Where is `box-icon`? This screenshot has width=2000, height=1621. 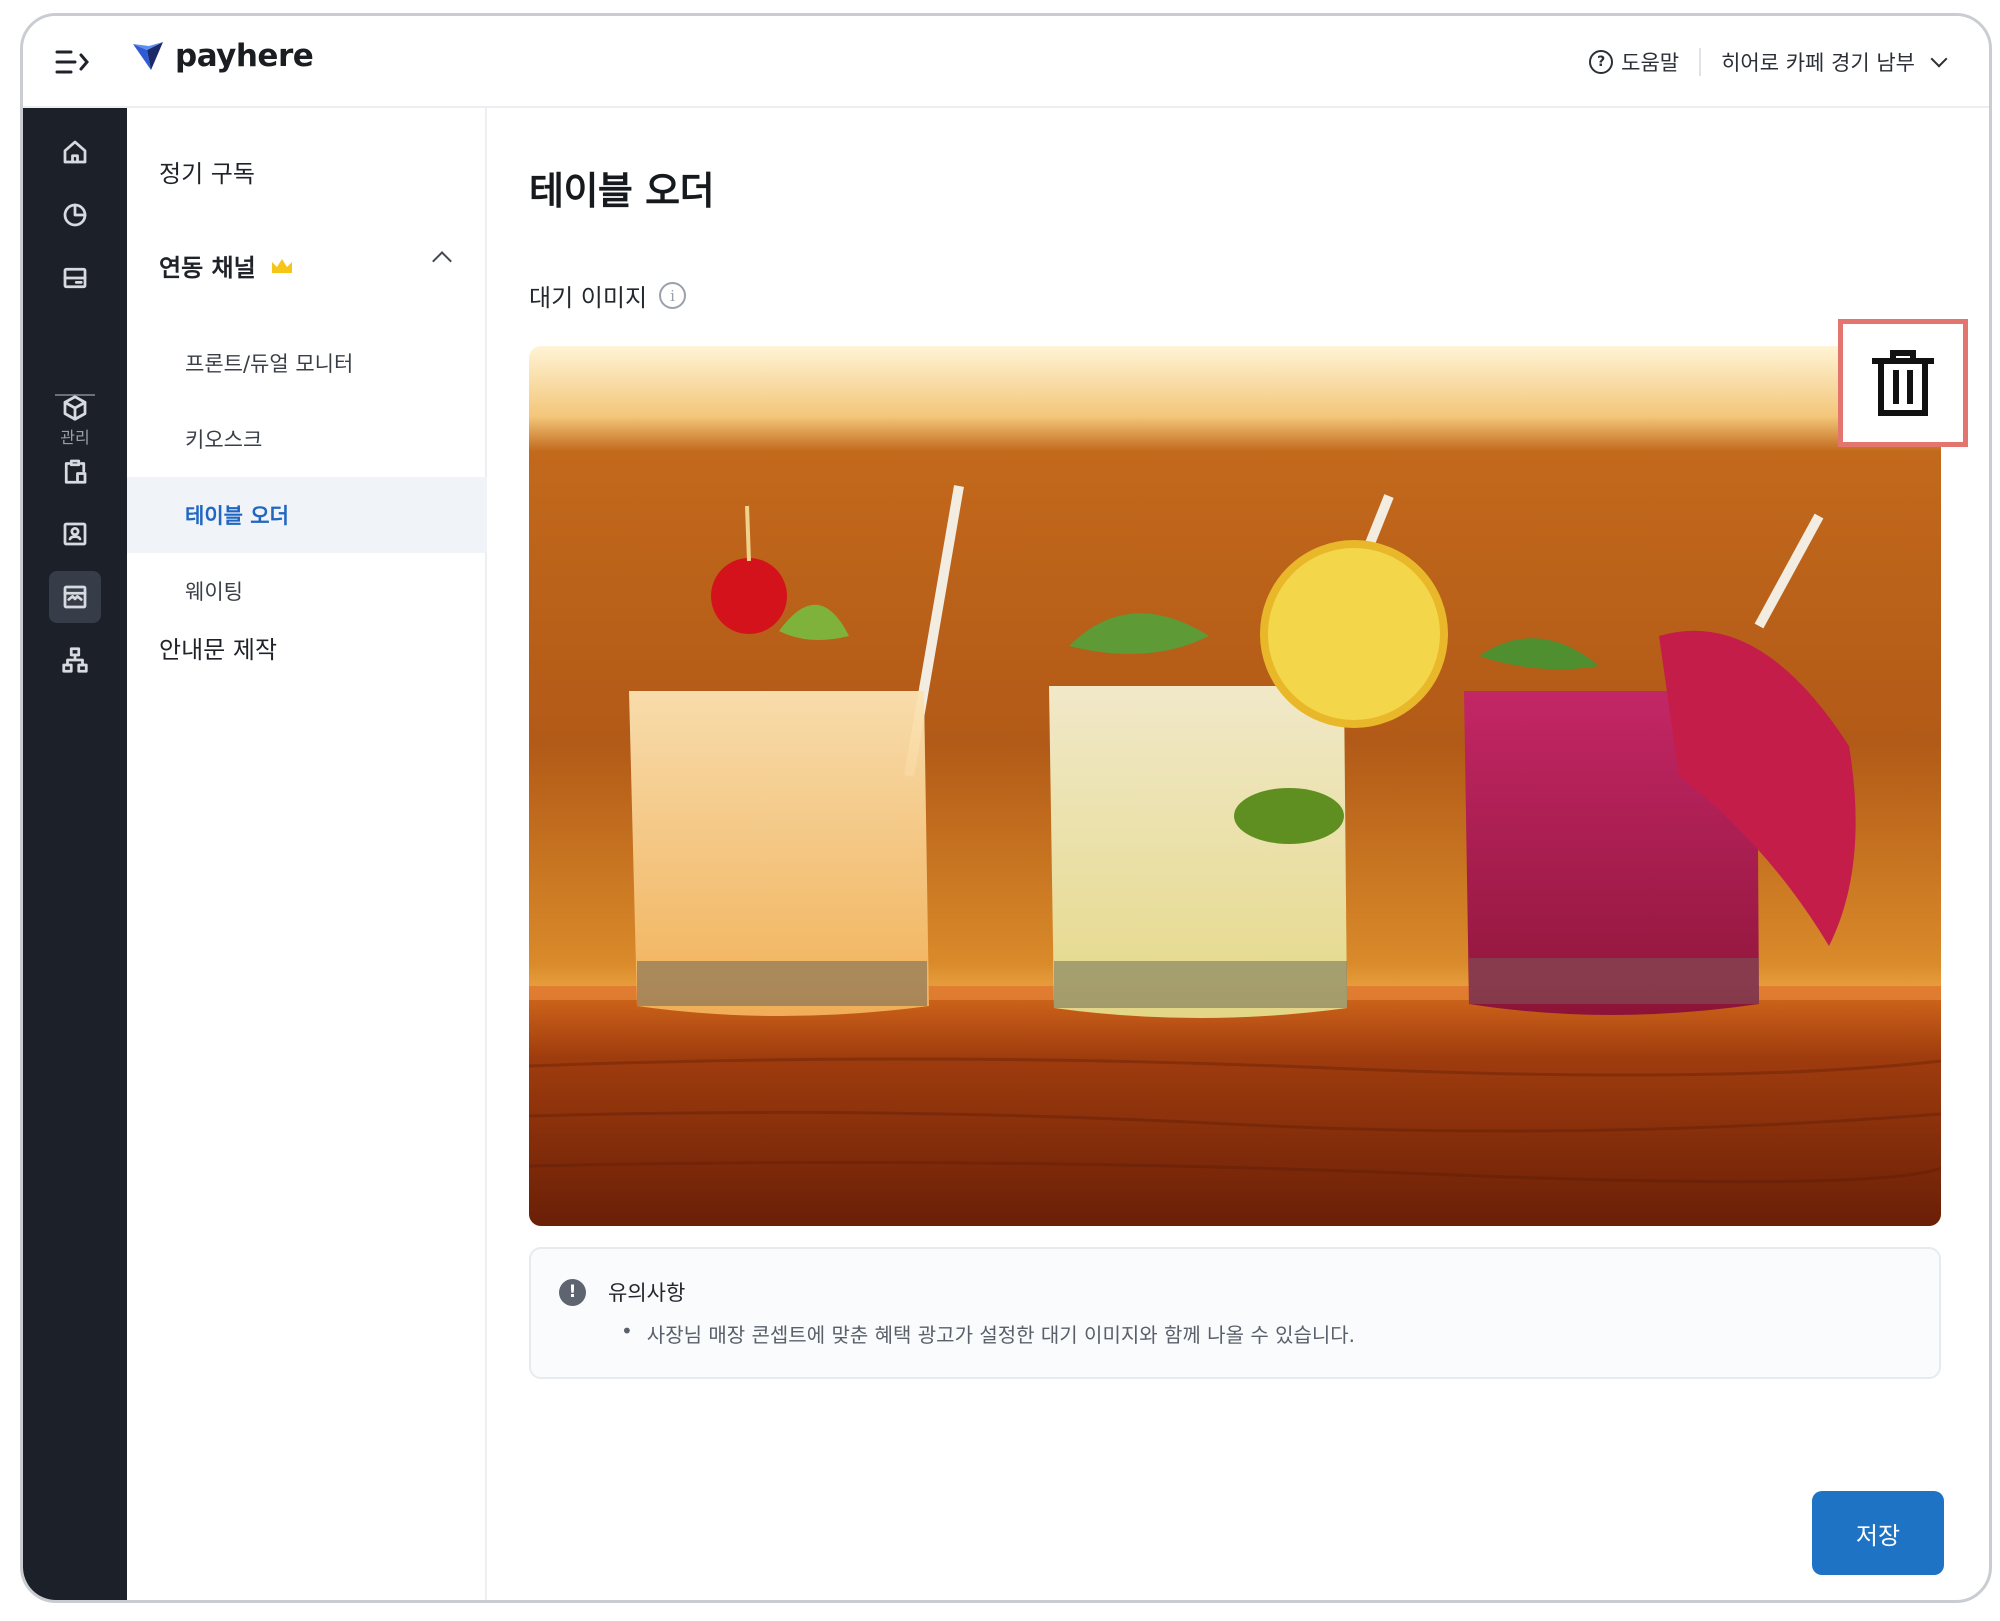
box-icon is located at coordinates (75, 408).